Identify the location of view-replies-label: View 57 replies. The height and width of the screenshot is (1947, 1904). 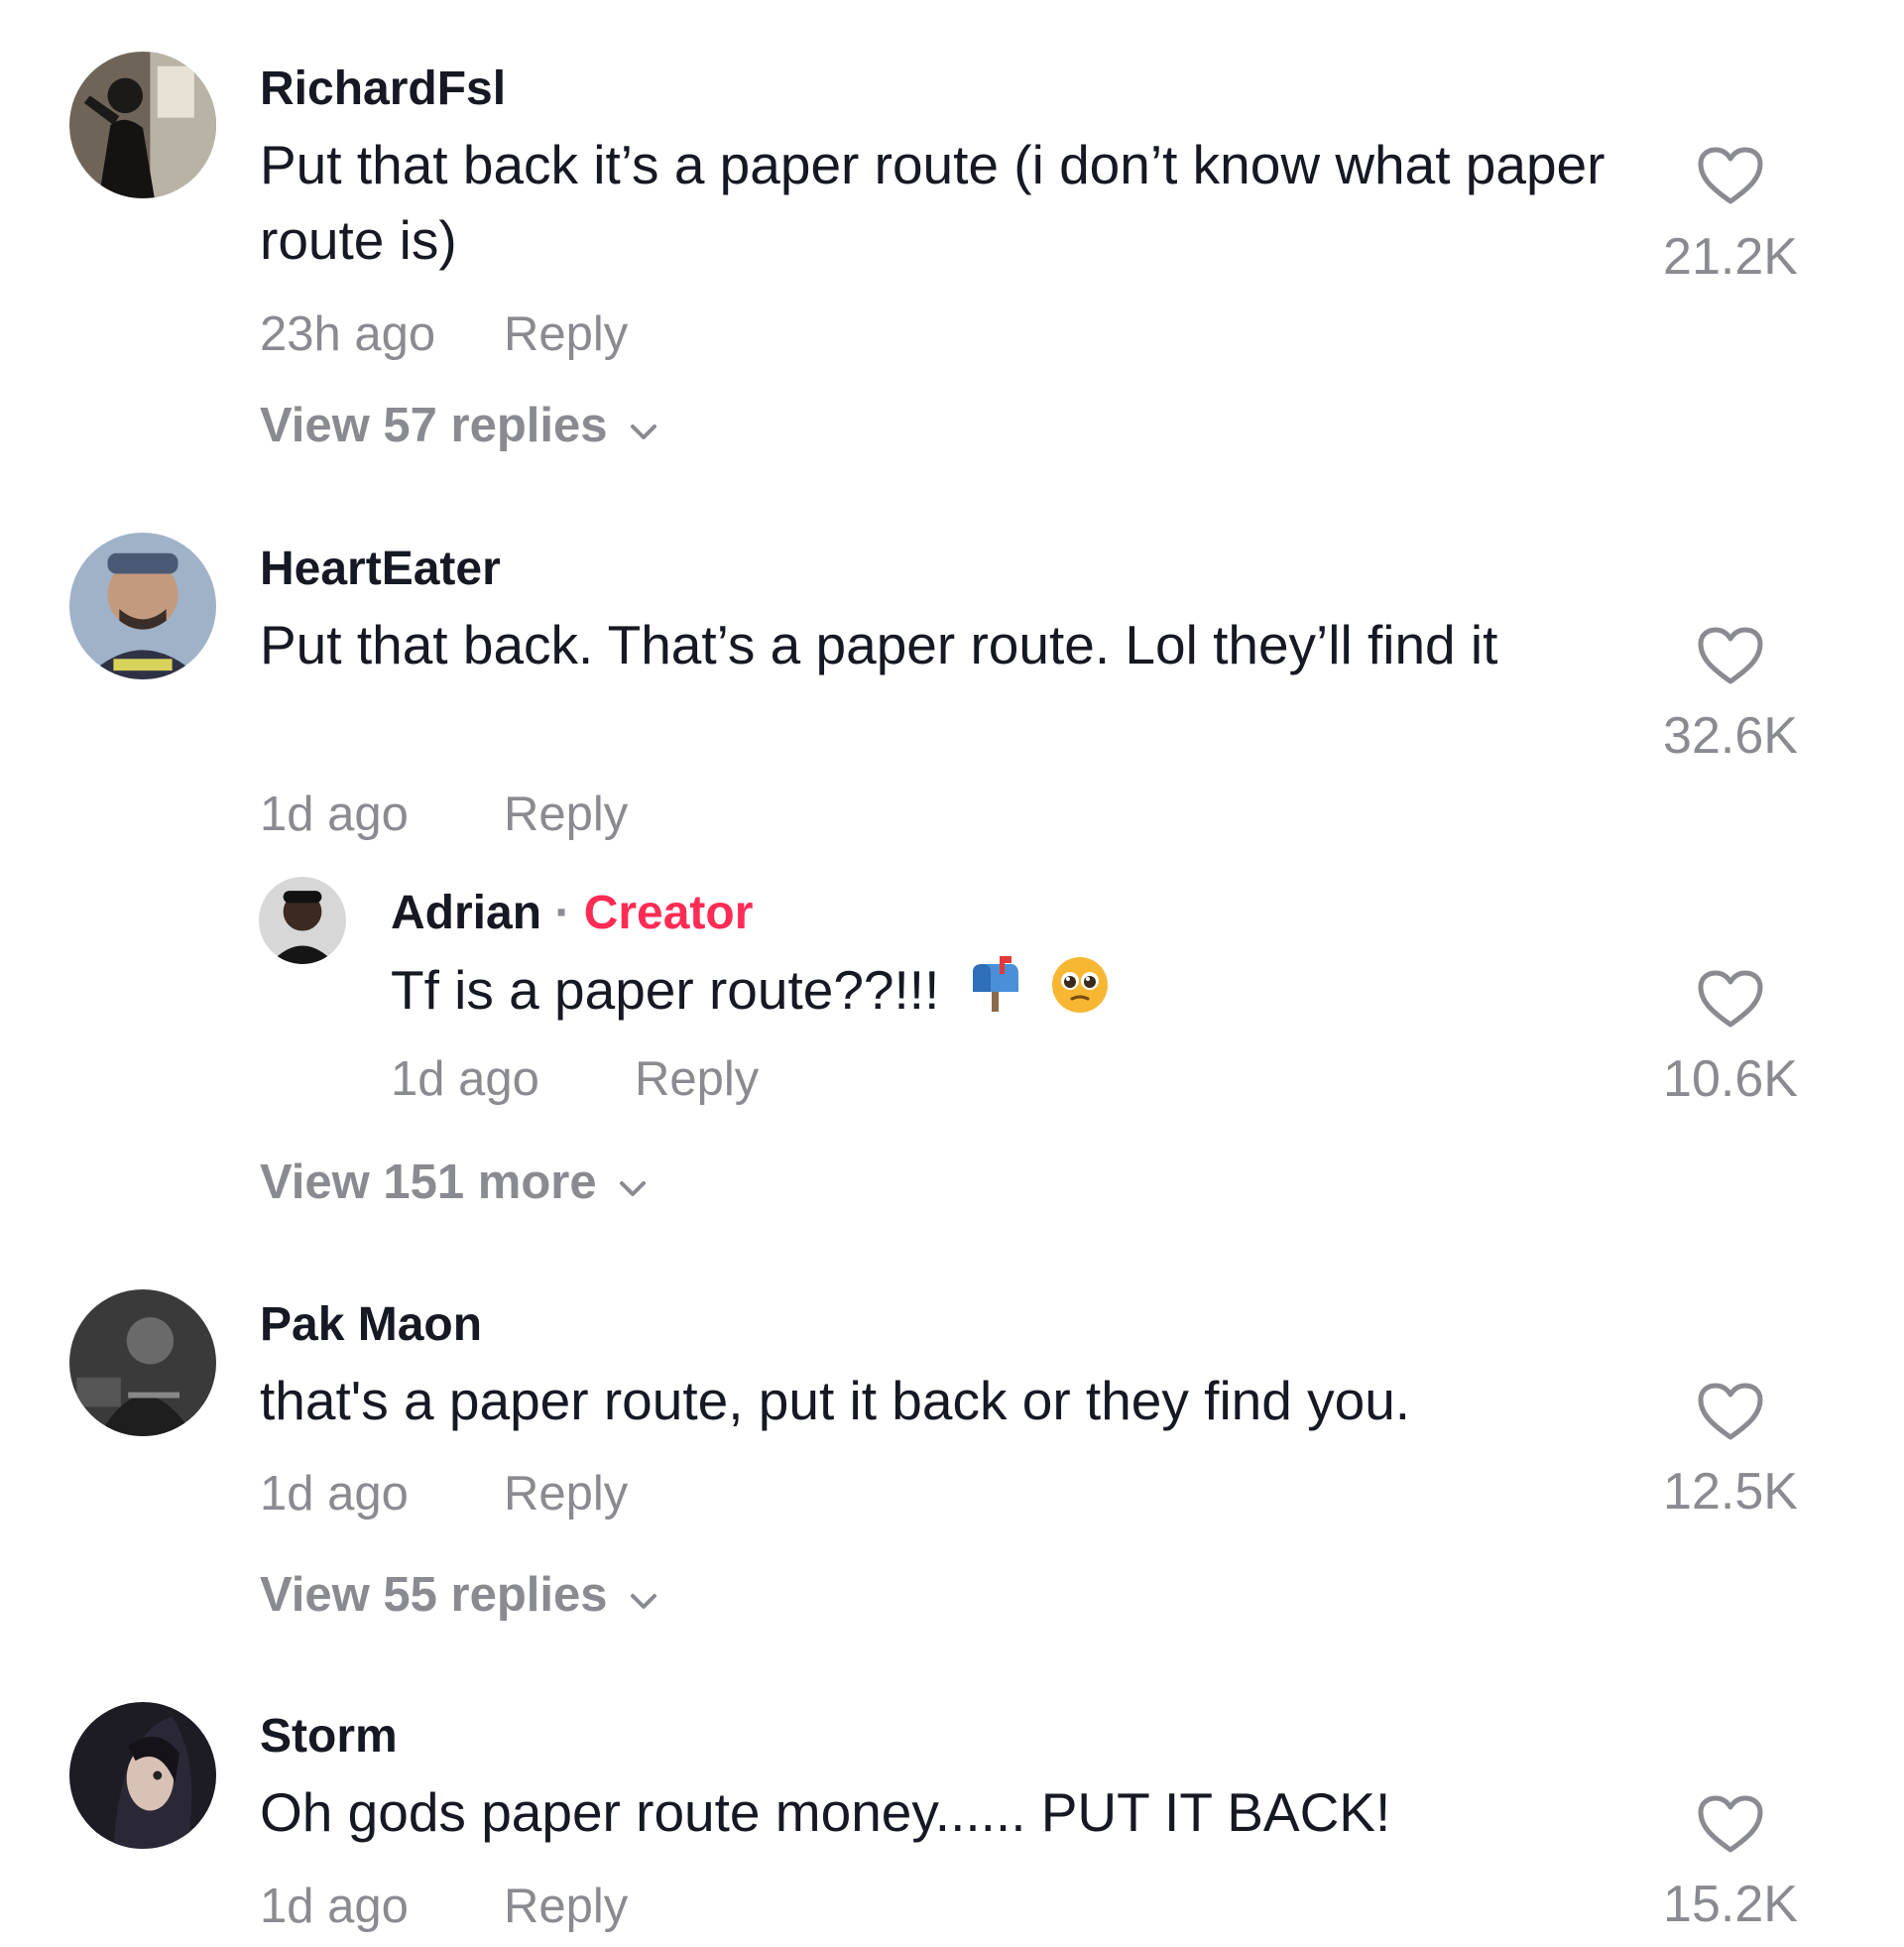
(434, 425).